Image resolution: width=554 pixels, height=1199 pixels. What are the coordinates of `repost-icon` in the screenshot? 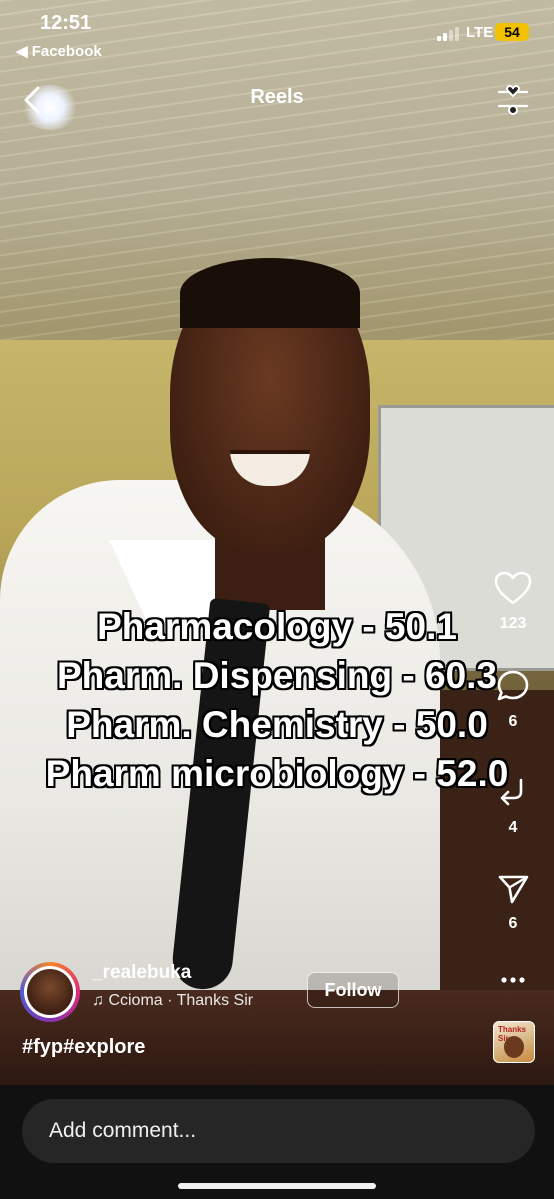 It's located at (511, 792).